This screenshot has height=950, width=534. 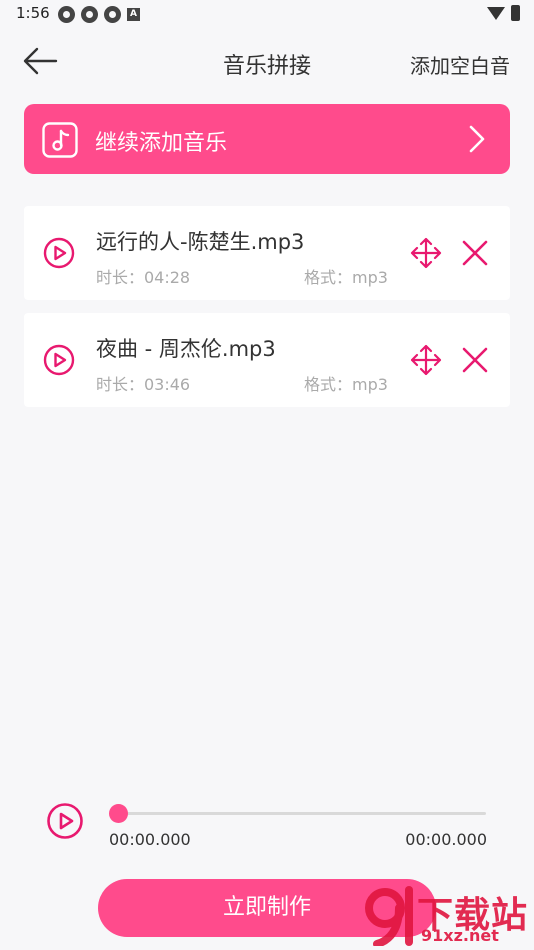 What do you see at coordinates (477, 139) in the screenshot?
I see `chevron-right-icon` at bounding box center [477, 139].